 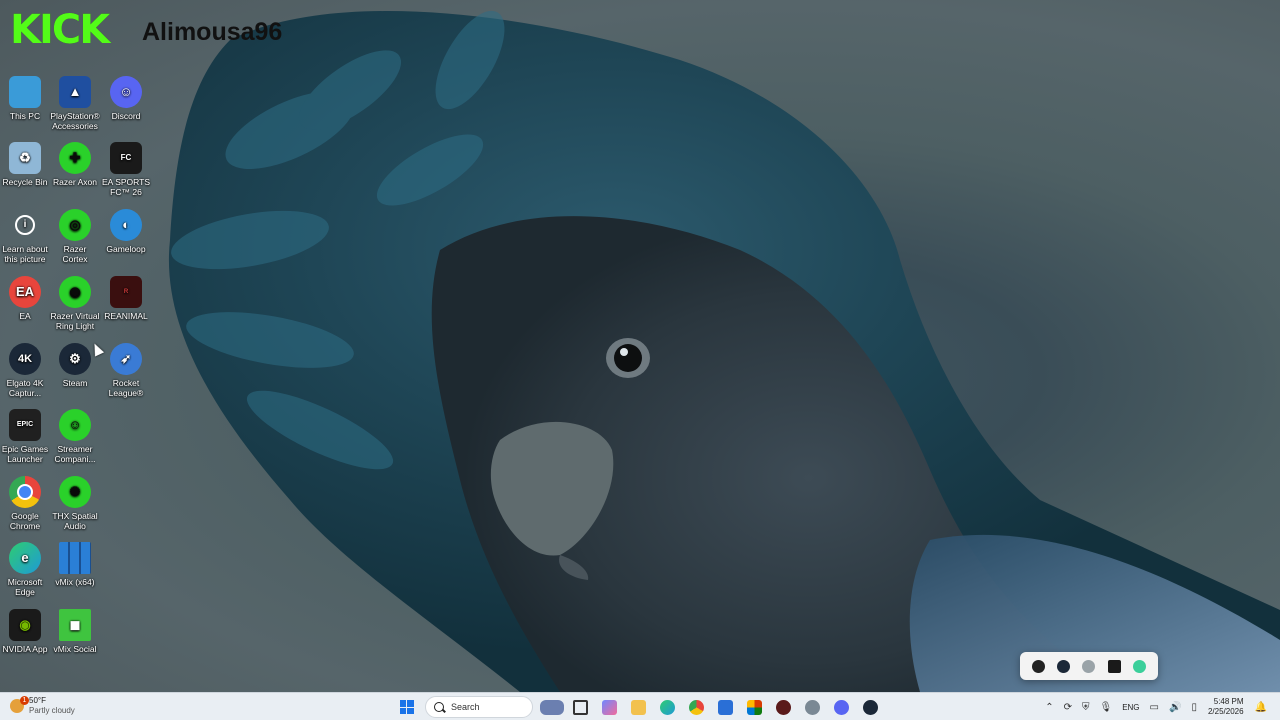 What do you see at coordinates (1039, 666) in the screenshot?
I see `obs-tray-icon` at bounding box center [1039, 666].